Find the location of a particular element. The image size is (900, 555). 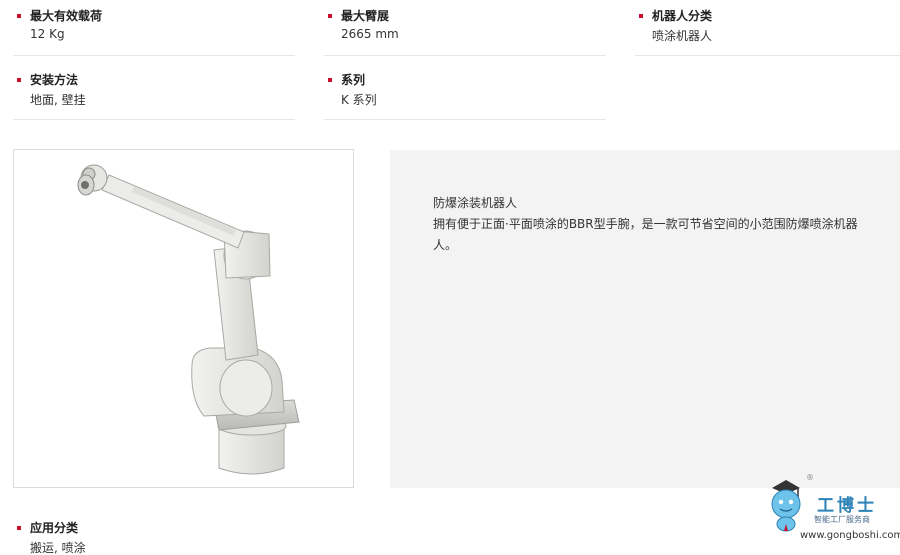

spec-value-max-reach: 2665 mm is located at coordinates (370, 34).